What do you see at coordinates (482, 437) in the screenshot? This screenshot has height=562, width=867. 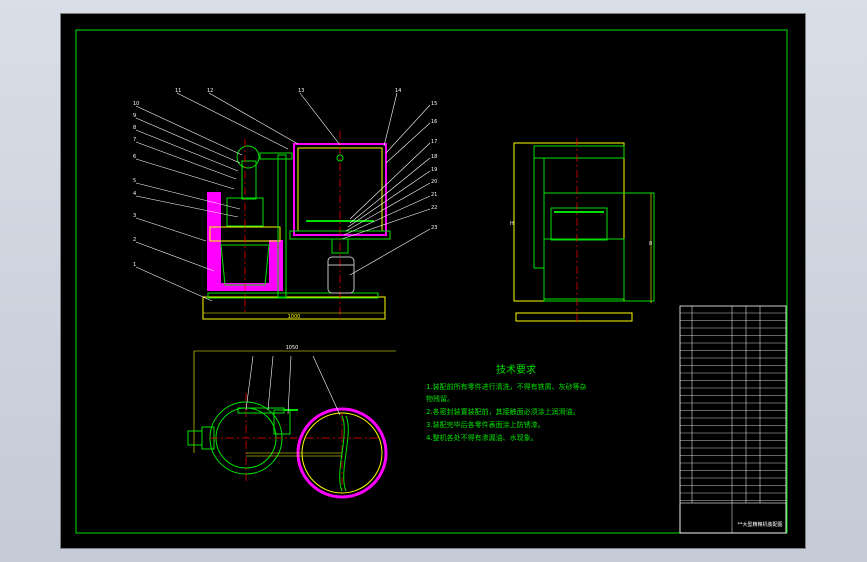 I see `tech-item-4: 4.整机各处不得有渗漏油、水现象。` at bounding box center [482, 437].